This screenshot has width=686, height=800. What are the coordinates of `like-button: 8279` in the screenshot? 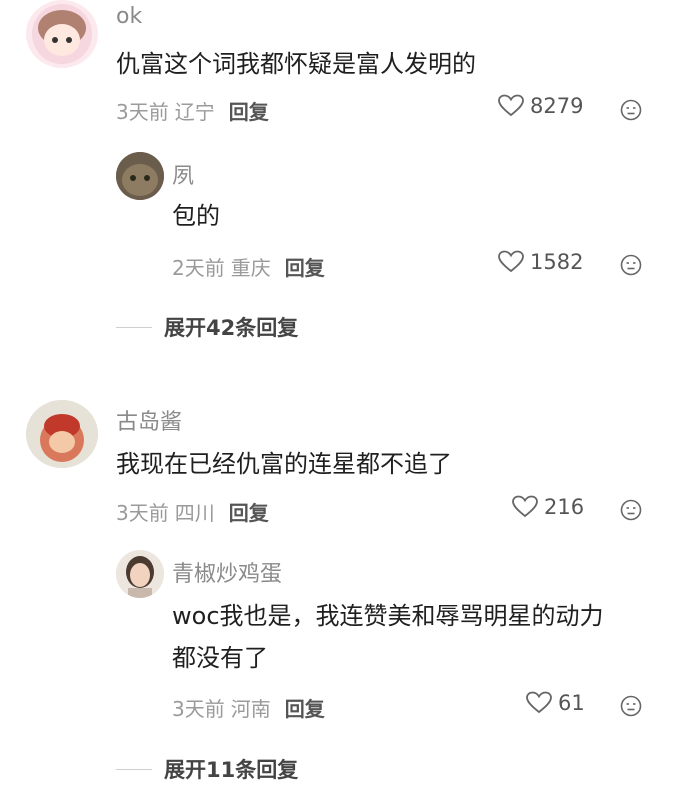 It's located at (540, 106).